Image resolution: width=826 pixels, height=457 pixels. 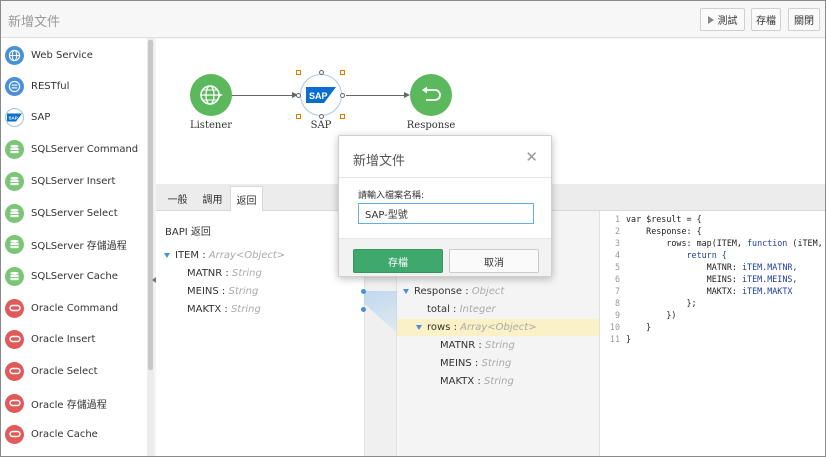 I want to click on code-line: 5 MATNR: iTEM.MATNR,, so click(x=699, y=268).